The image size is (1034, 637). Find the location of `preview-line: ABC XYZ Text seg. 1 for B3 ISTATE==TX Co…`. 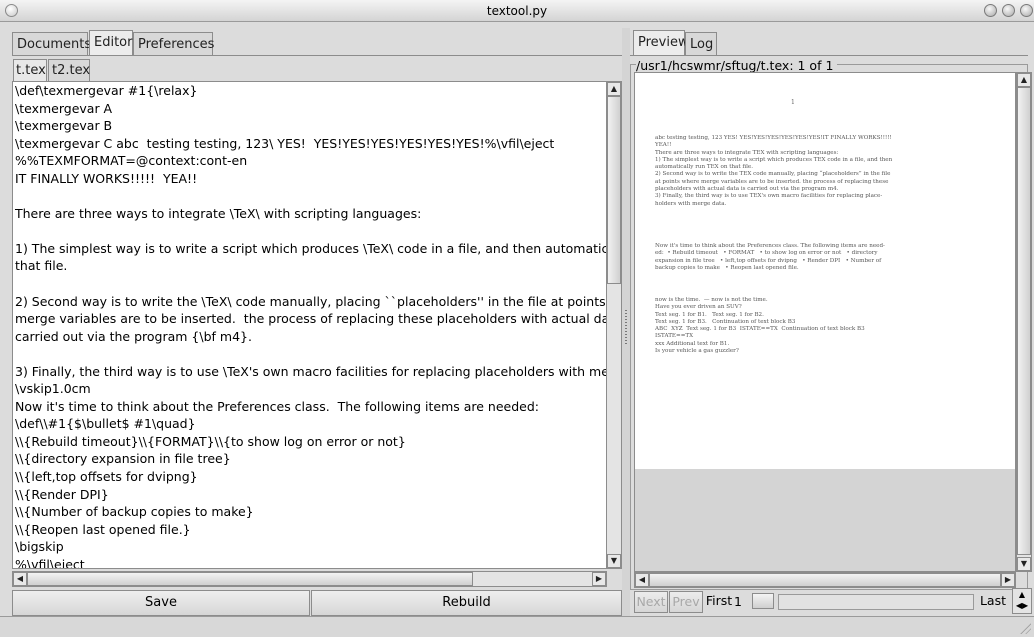

preview-line: ABC XYZ Text seg. 1 for B3 ISTATE==TX Co… is located at coordinates (760, 329).